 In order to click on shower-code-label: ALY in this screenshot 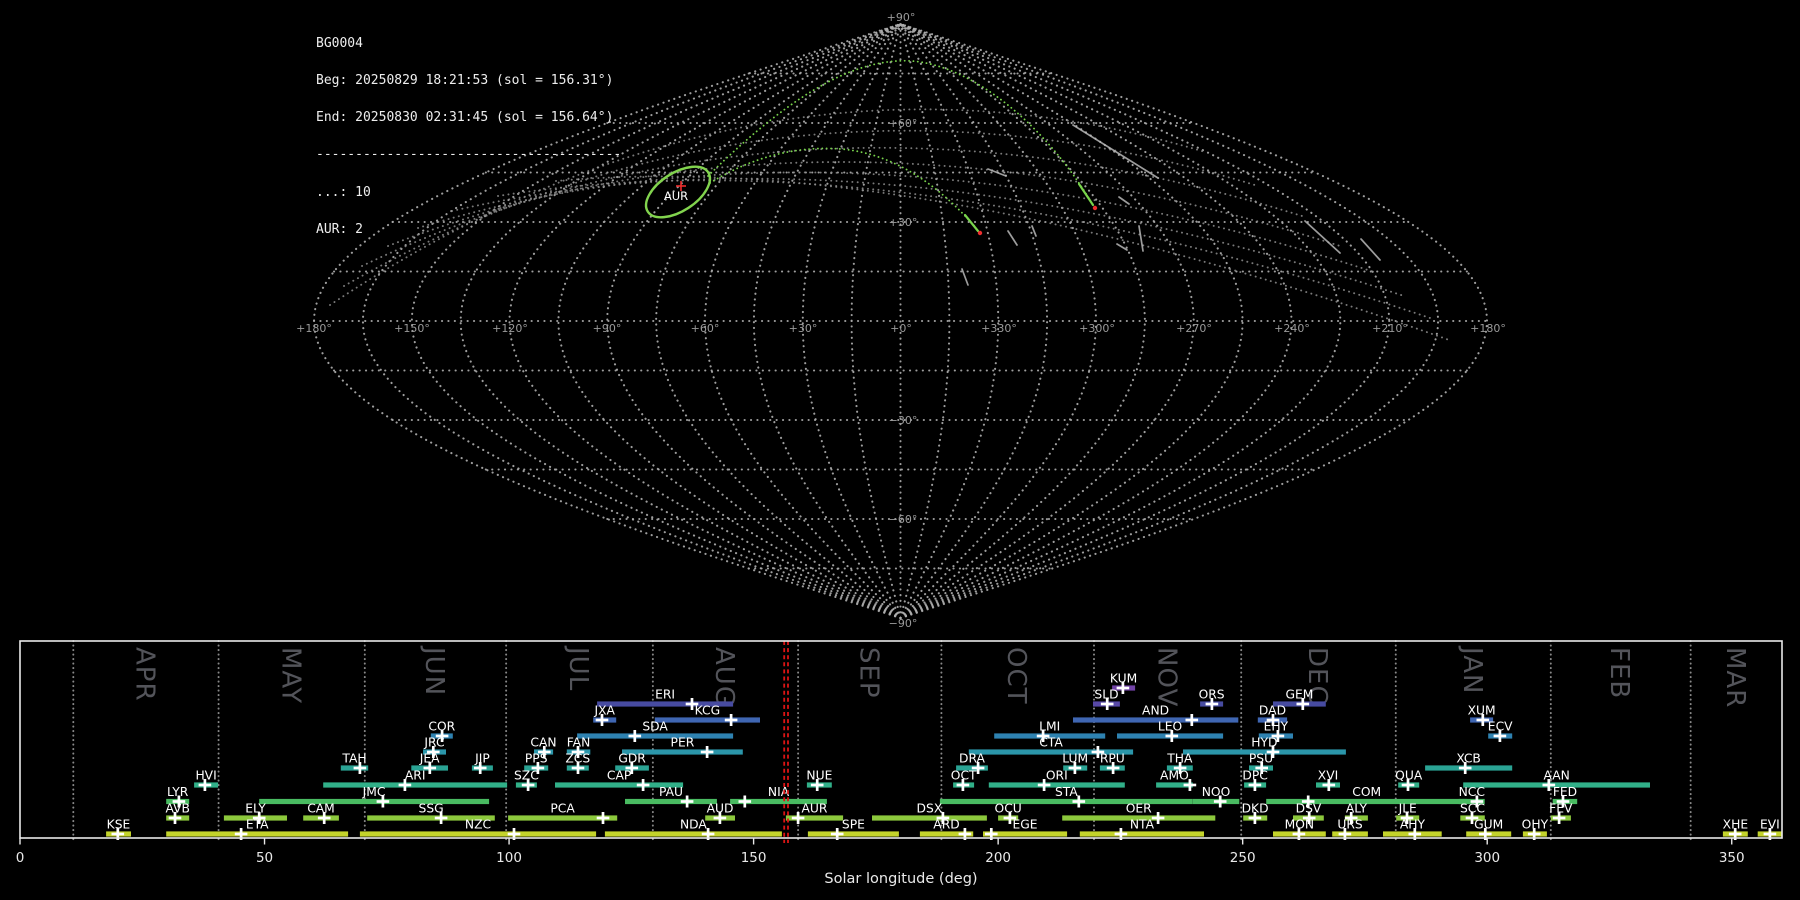, I will do `click(1357, 809)`.